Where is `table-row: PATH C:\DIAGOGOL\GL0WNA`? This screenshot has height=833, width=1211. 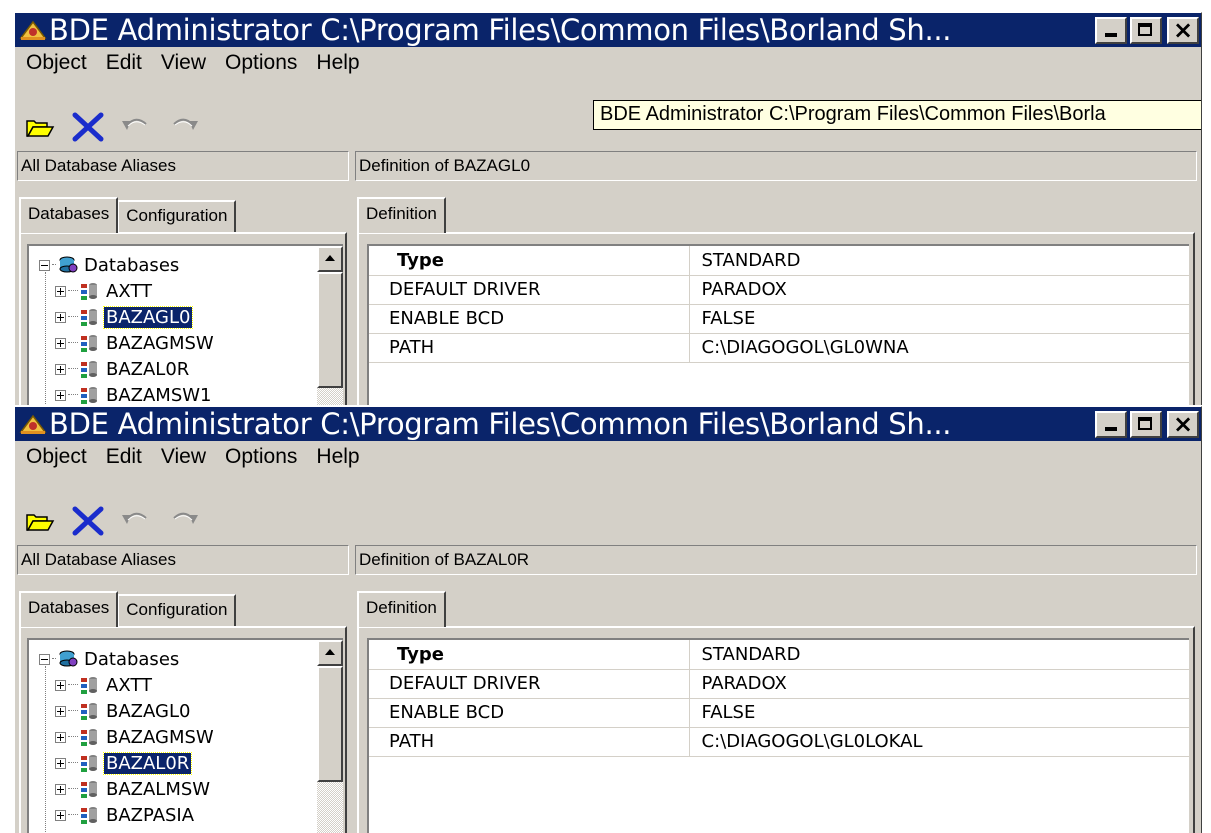 table-row: PATH C:\DIAGOGOL\GL0WNA is located at coordinates (779, 348).